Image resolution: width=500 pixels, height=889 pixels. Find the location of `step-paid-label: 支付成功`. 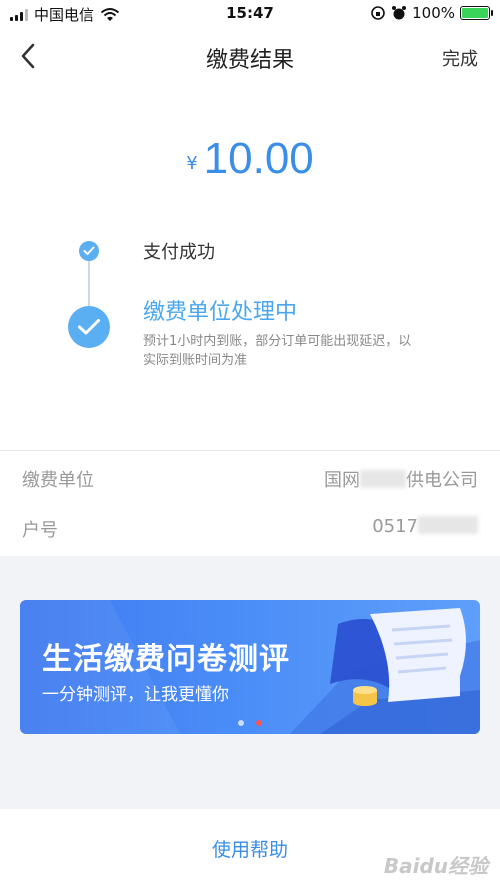

step-paid-label: 支付成功 is located at coordinates (179, 252).